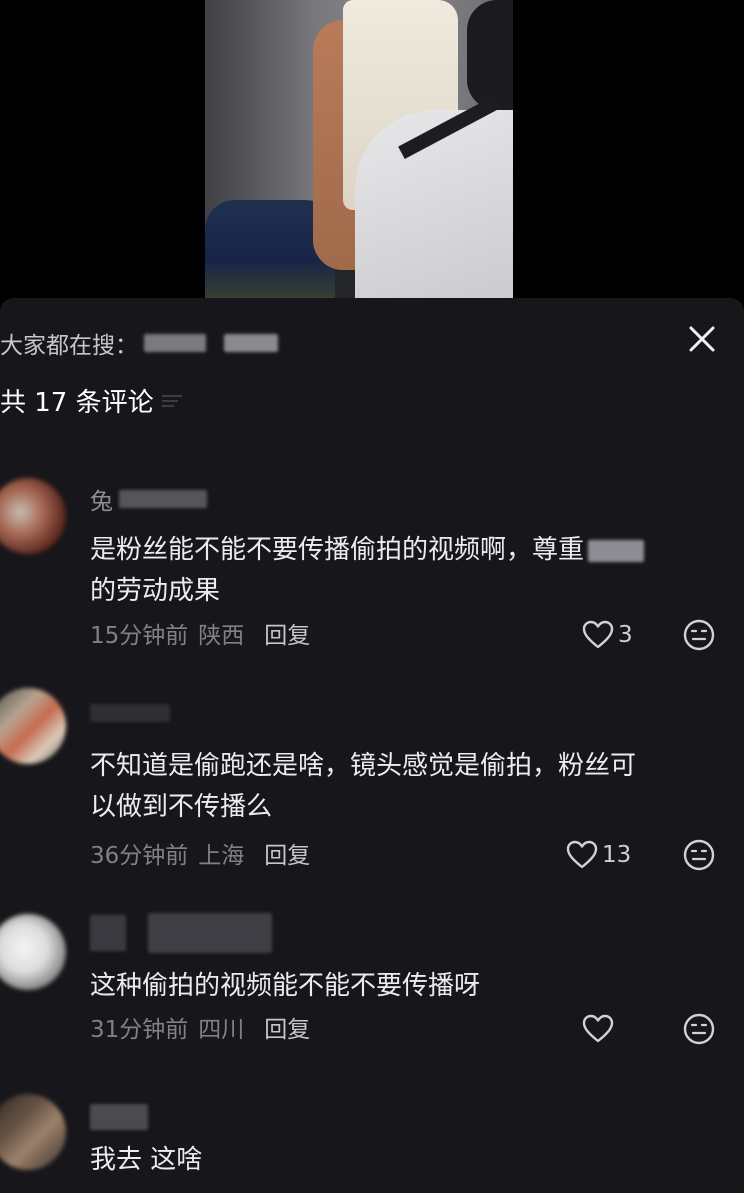 This screenshot has height=1193, width=744. I want to click on comment-count-label: 共 17 条评论, so click(77, 403).